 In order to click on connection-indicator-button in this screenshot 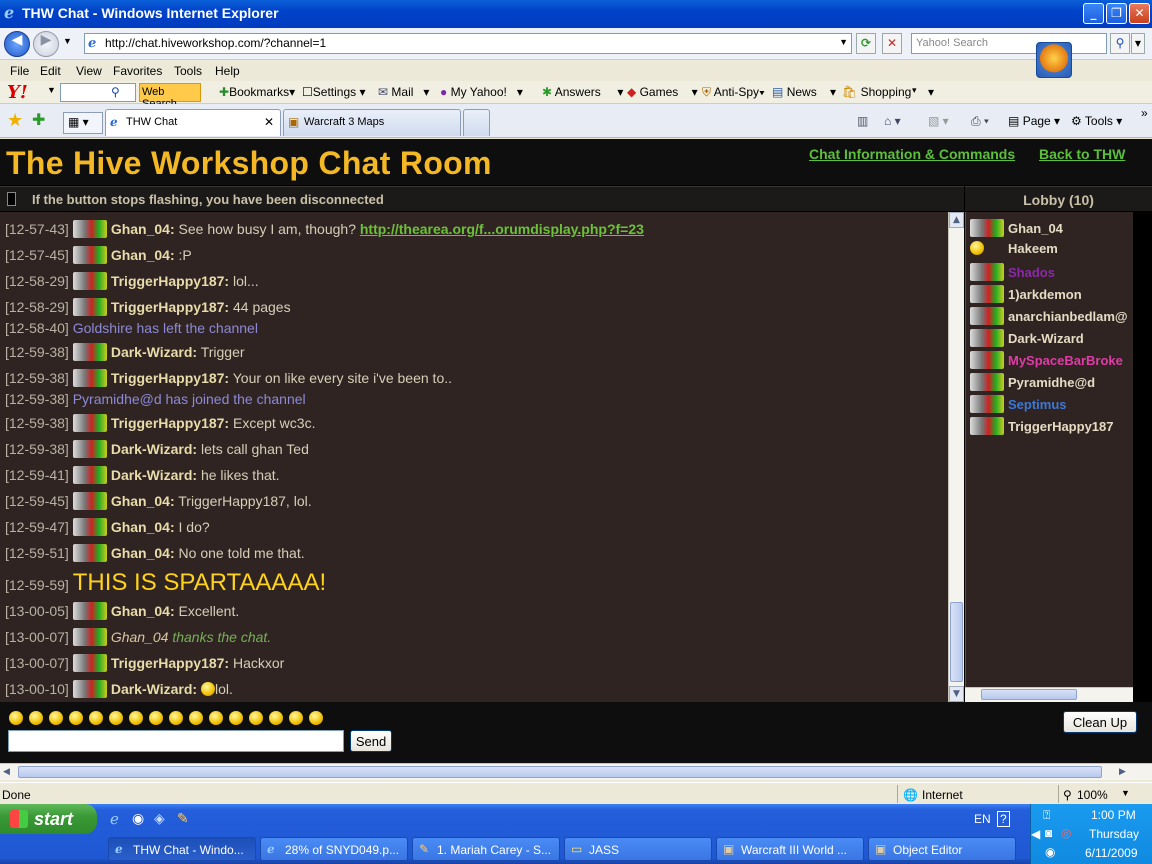, I will do `click(11, 199)`.